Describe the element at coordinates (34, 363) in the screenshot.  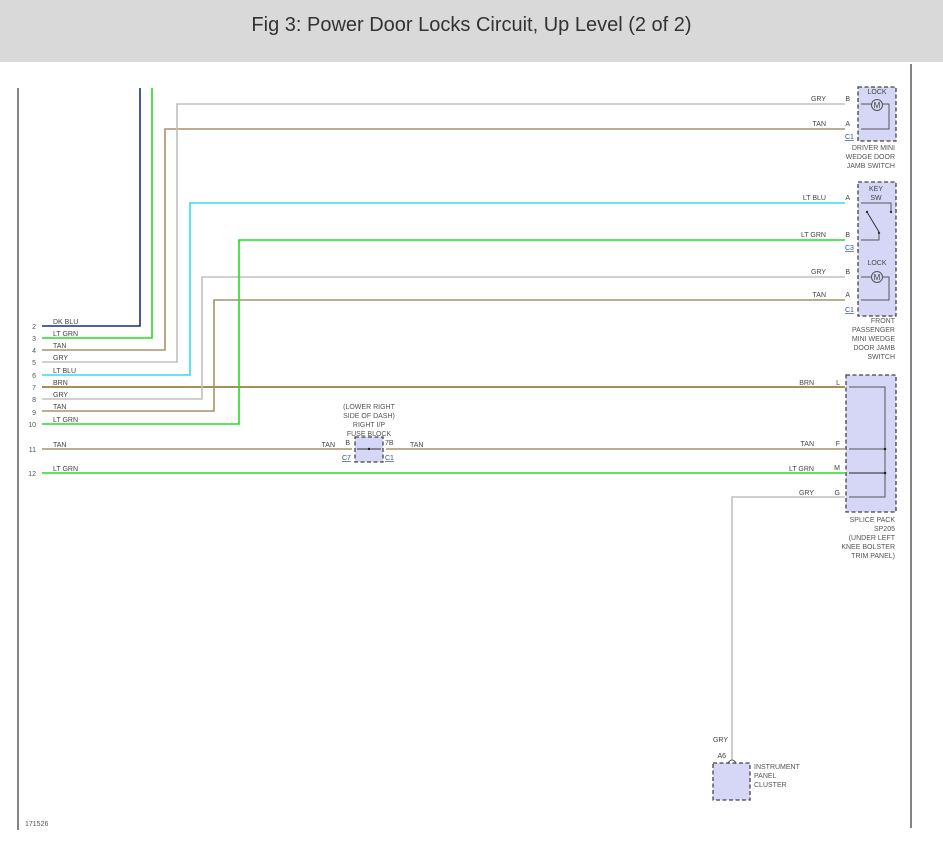
I see `pin-number: 5` at that location.